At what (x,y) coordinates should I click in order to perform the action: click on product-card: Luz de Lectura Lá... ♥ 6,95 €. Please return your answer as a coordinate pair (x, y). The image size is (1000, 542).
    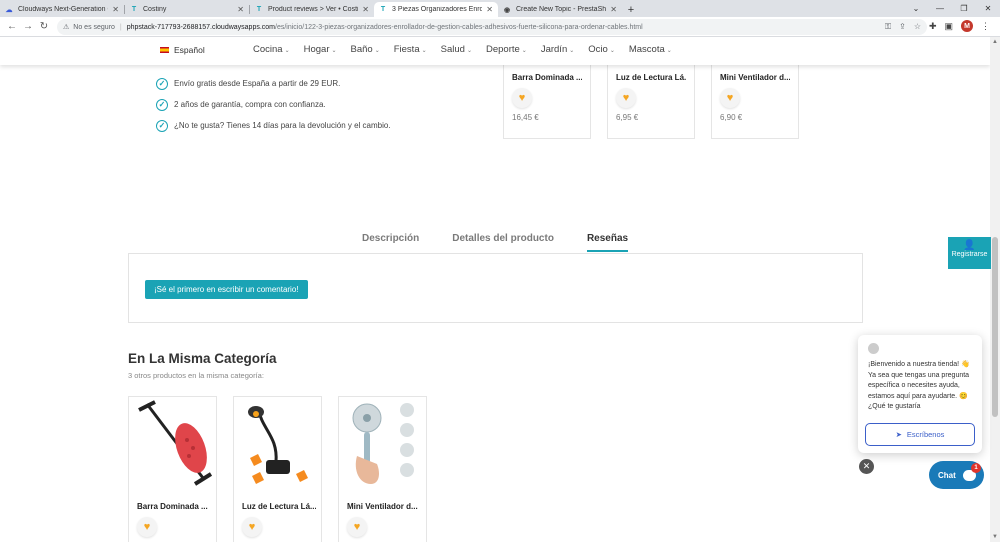
    Looking at the image, I should click on (651, 101).